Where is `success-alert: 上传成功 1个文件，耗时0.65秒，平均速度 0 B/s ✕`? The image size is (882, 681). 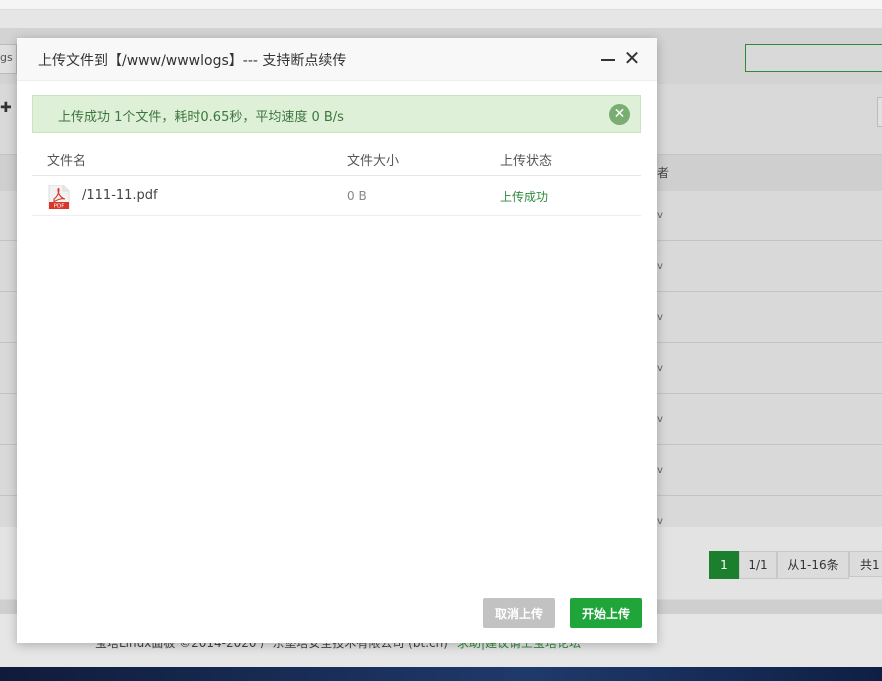 success-alert: 上传成功 1个文件，耗时0.65秒，平均速度 0 B/s ✕ is located at coordinates (336, 114).